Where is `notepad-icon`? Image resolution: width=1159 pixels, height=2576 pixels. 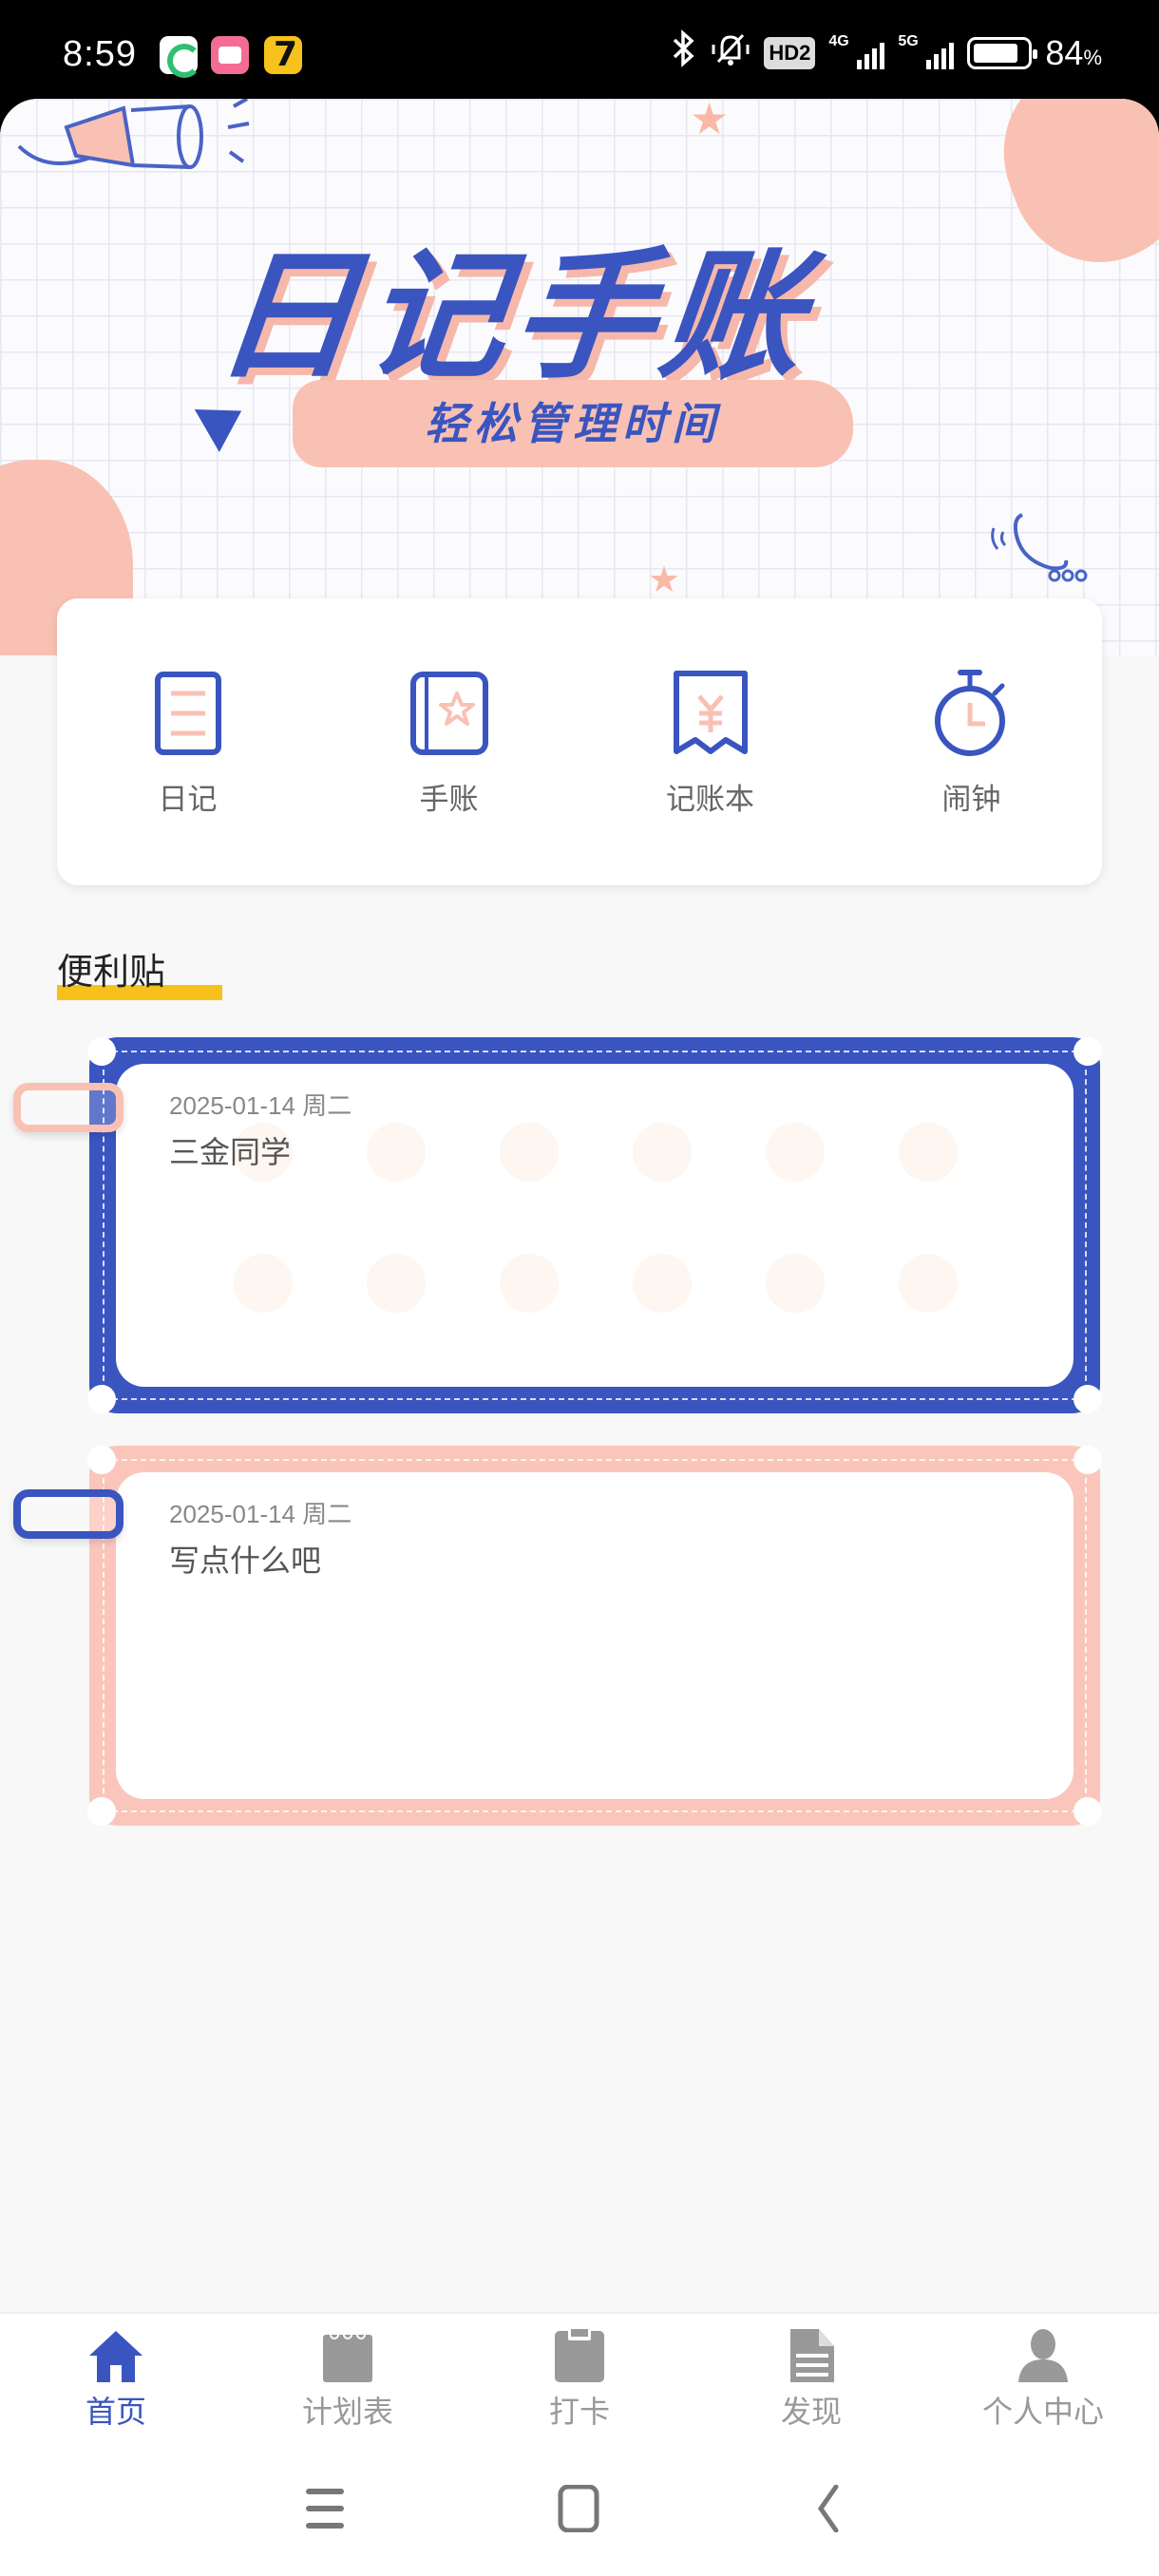 notepad-icon is located at coordinates (347, 2356).